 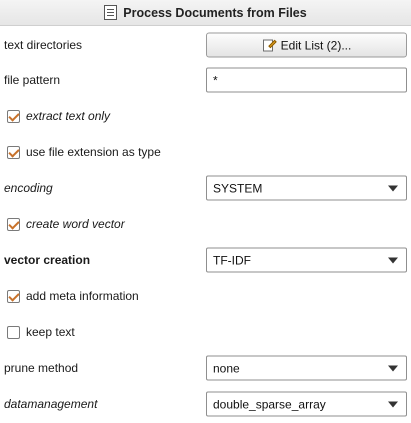 What do you see at coordinates (13, 224) in the screenshot?
I see `create-word-vector-checkbox` at bounding box center [13, 224].